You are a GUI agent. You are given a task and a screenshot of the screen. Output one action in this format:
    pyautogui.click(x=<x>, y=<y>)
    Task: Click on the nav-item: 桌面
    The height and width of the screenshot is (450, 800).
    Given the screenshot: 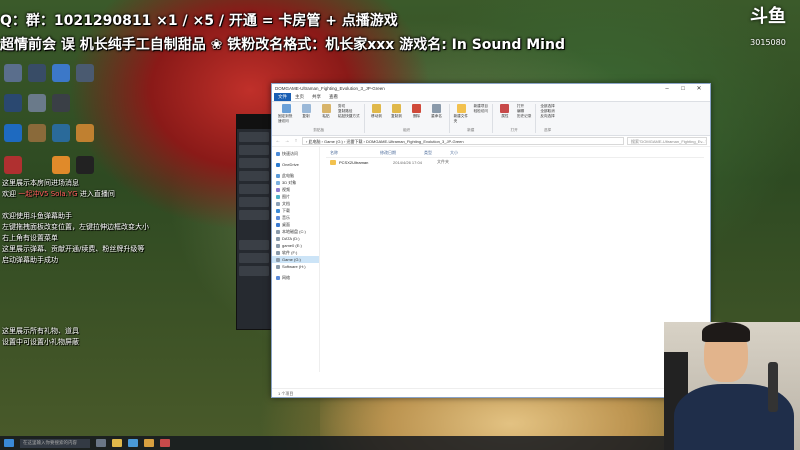 What is the action you would take?
    pyautogui.click(x=295, y=224)
    